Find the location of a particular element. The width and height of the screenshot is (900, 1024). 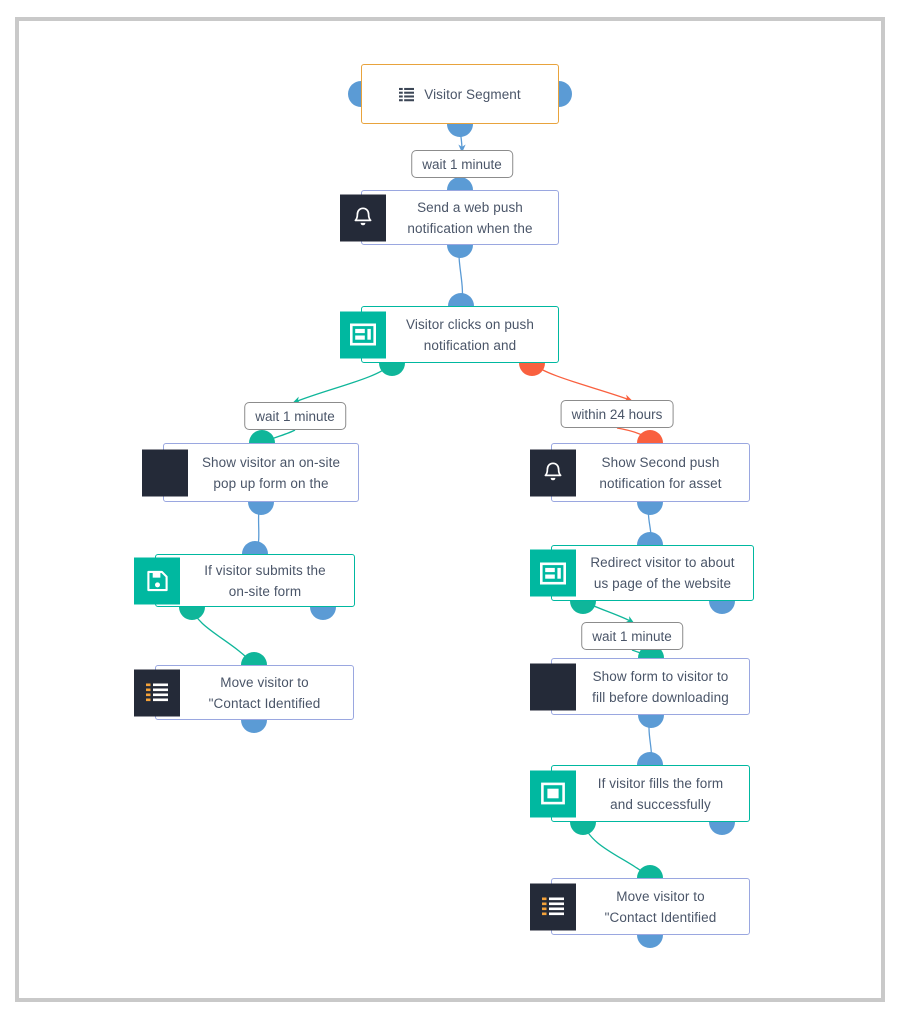

port-visitor-segment-bottom is located at coordinates (460, 130).